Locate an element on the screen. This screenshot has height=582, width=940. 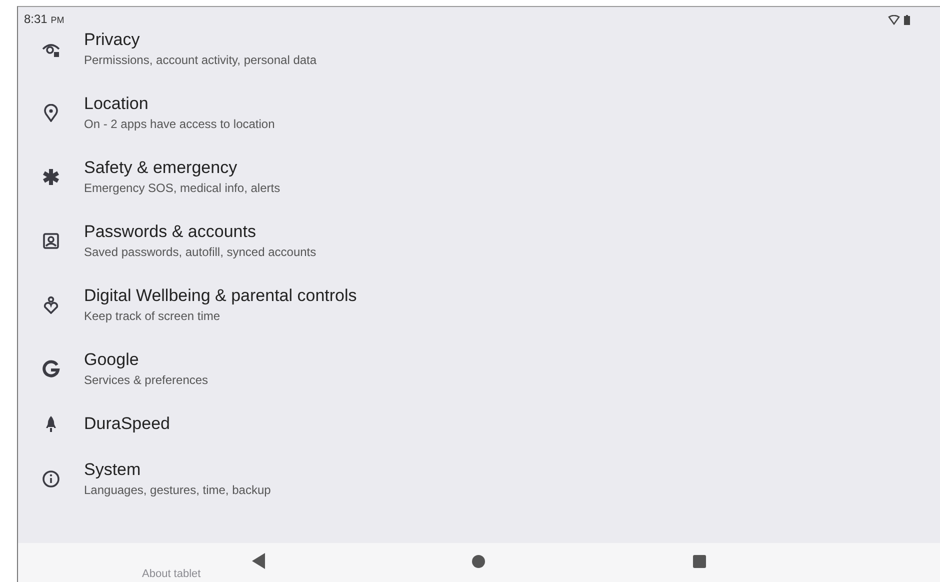
settings-item-title: Privacy is located at coordinates (200, 40).